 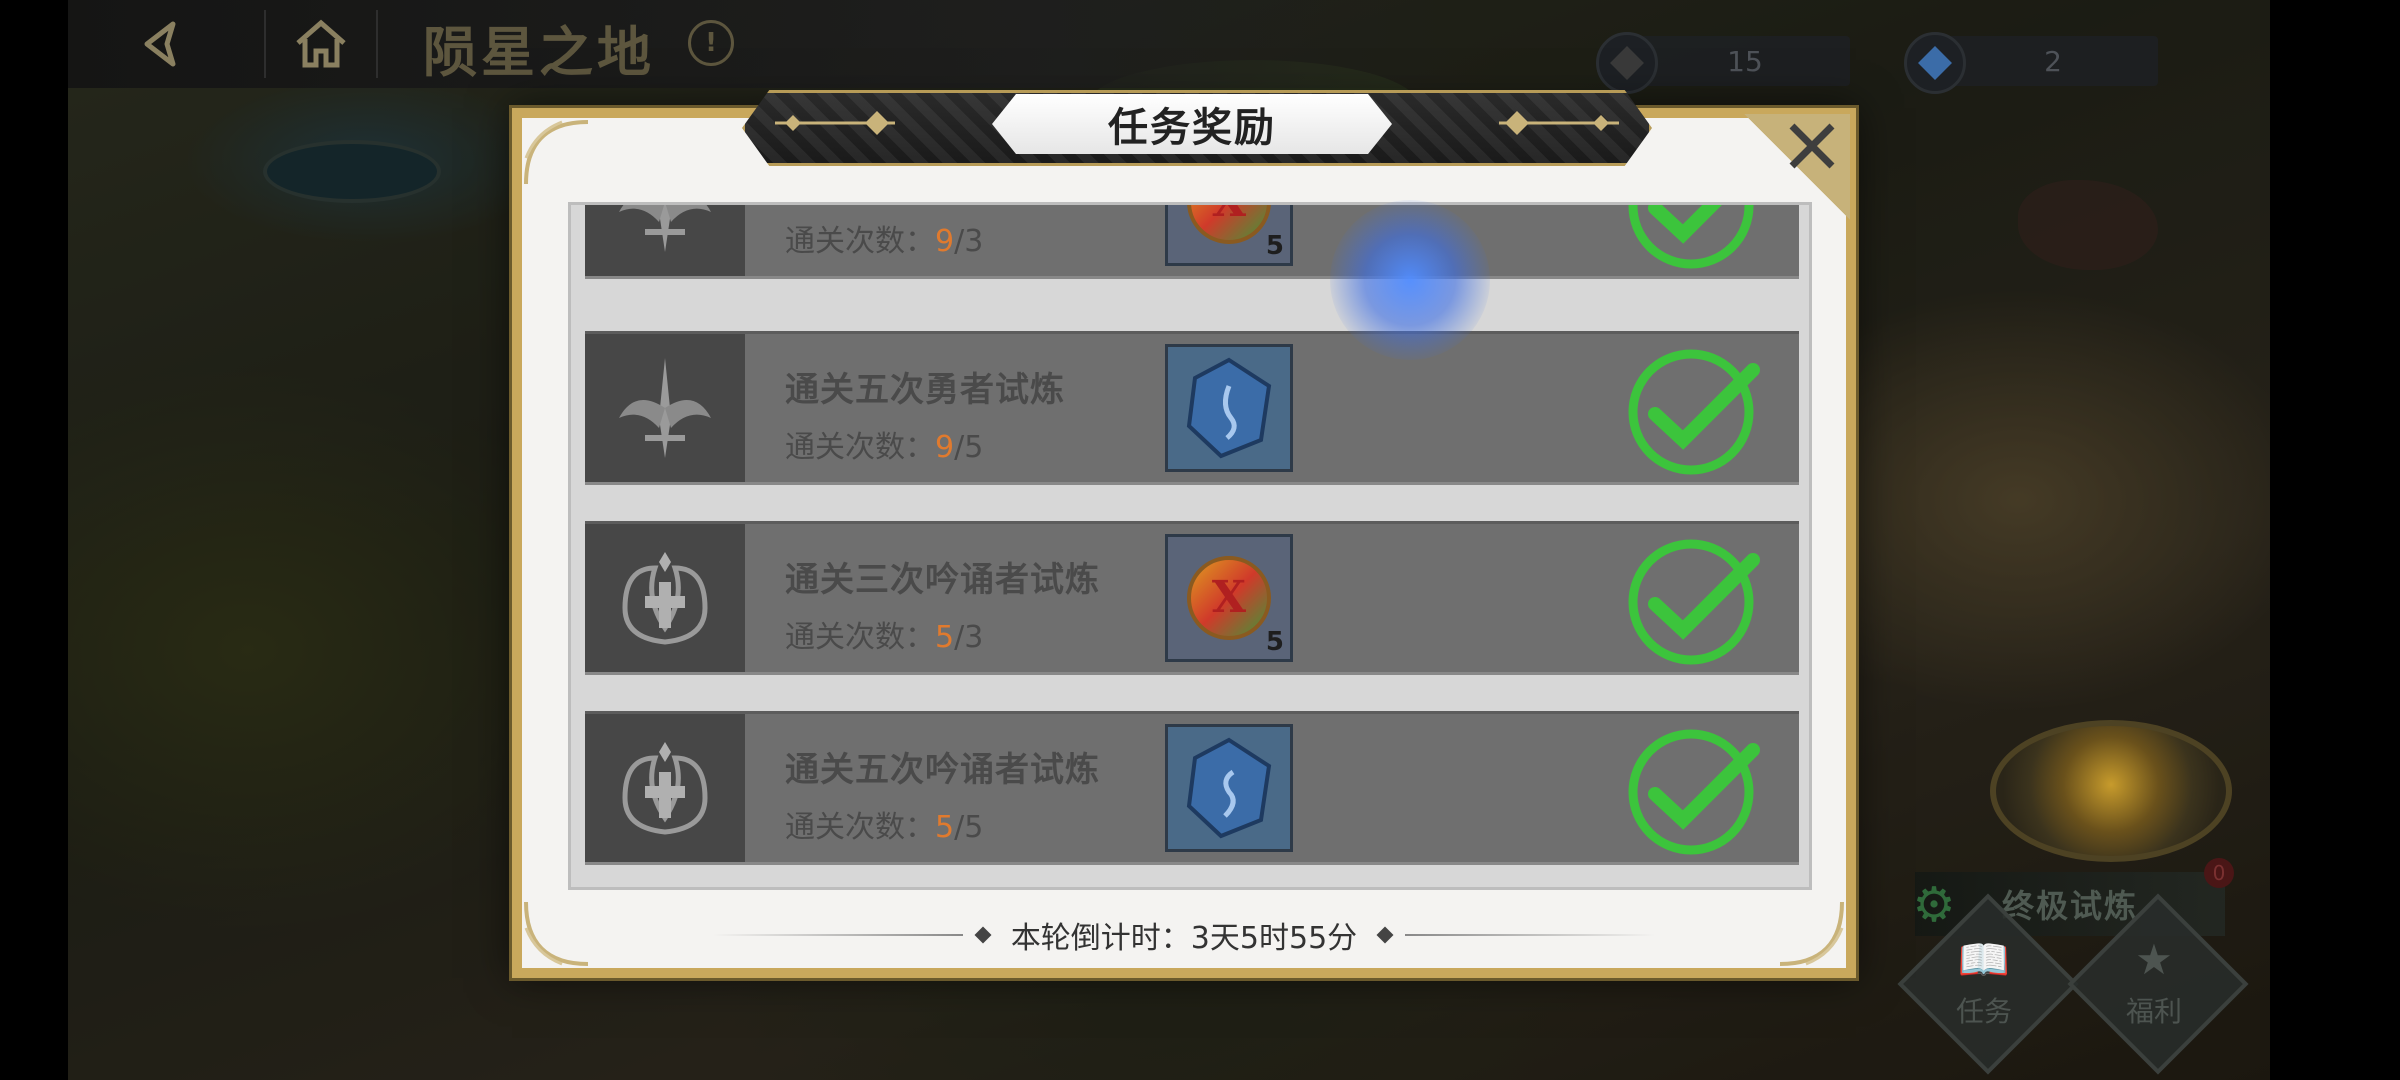 I want to click on task-name: 通关五次吟诵者试炼, so click(x=942, y=770).